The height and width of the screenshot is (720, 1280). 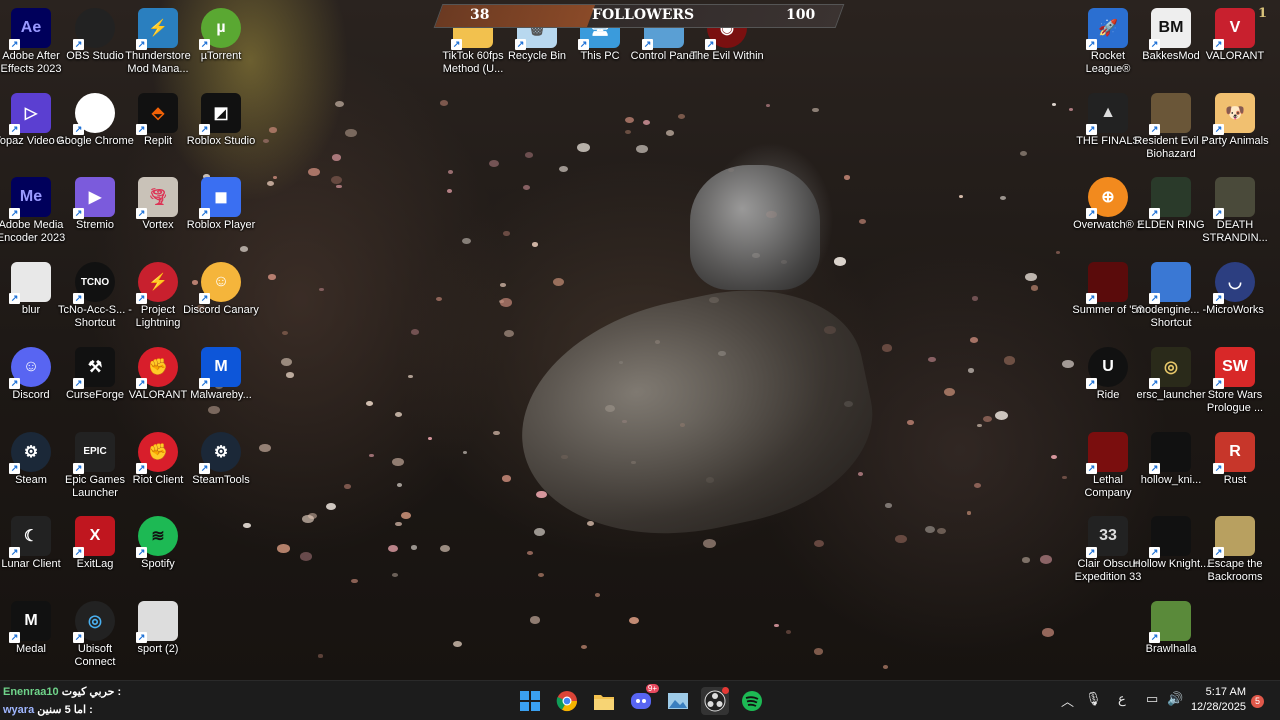 I want to click on taskbar-file-explorer, so click(x=604, y=701).